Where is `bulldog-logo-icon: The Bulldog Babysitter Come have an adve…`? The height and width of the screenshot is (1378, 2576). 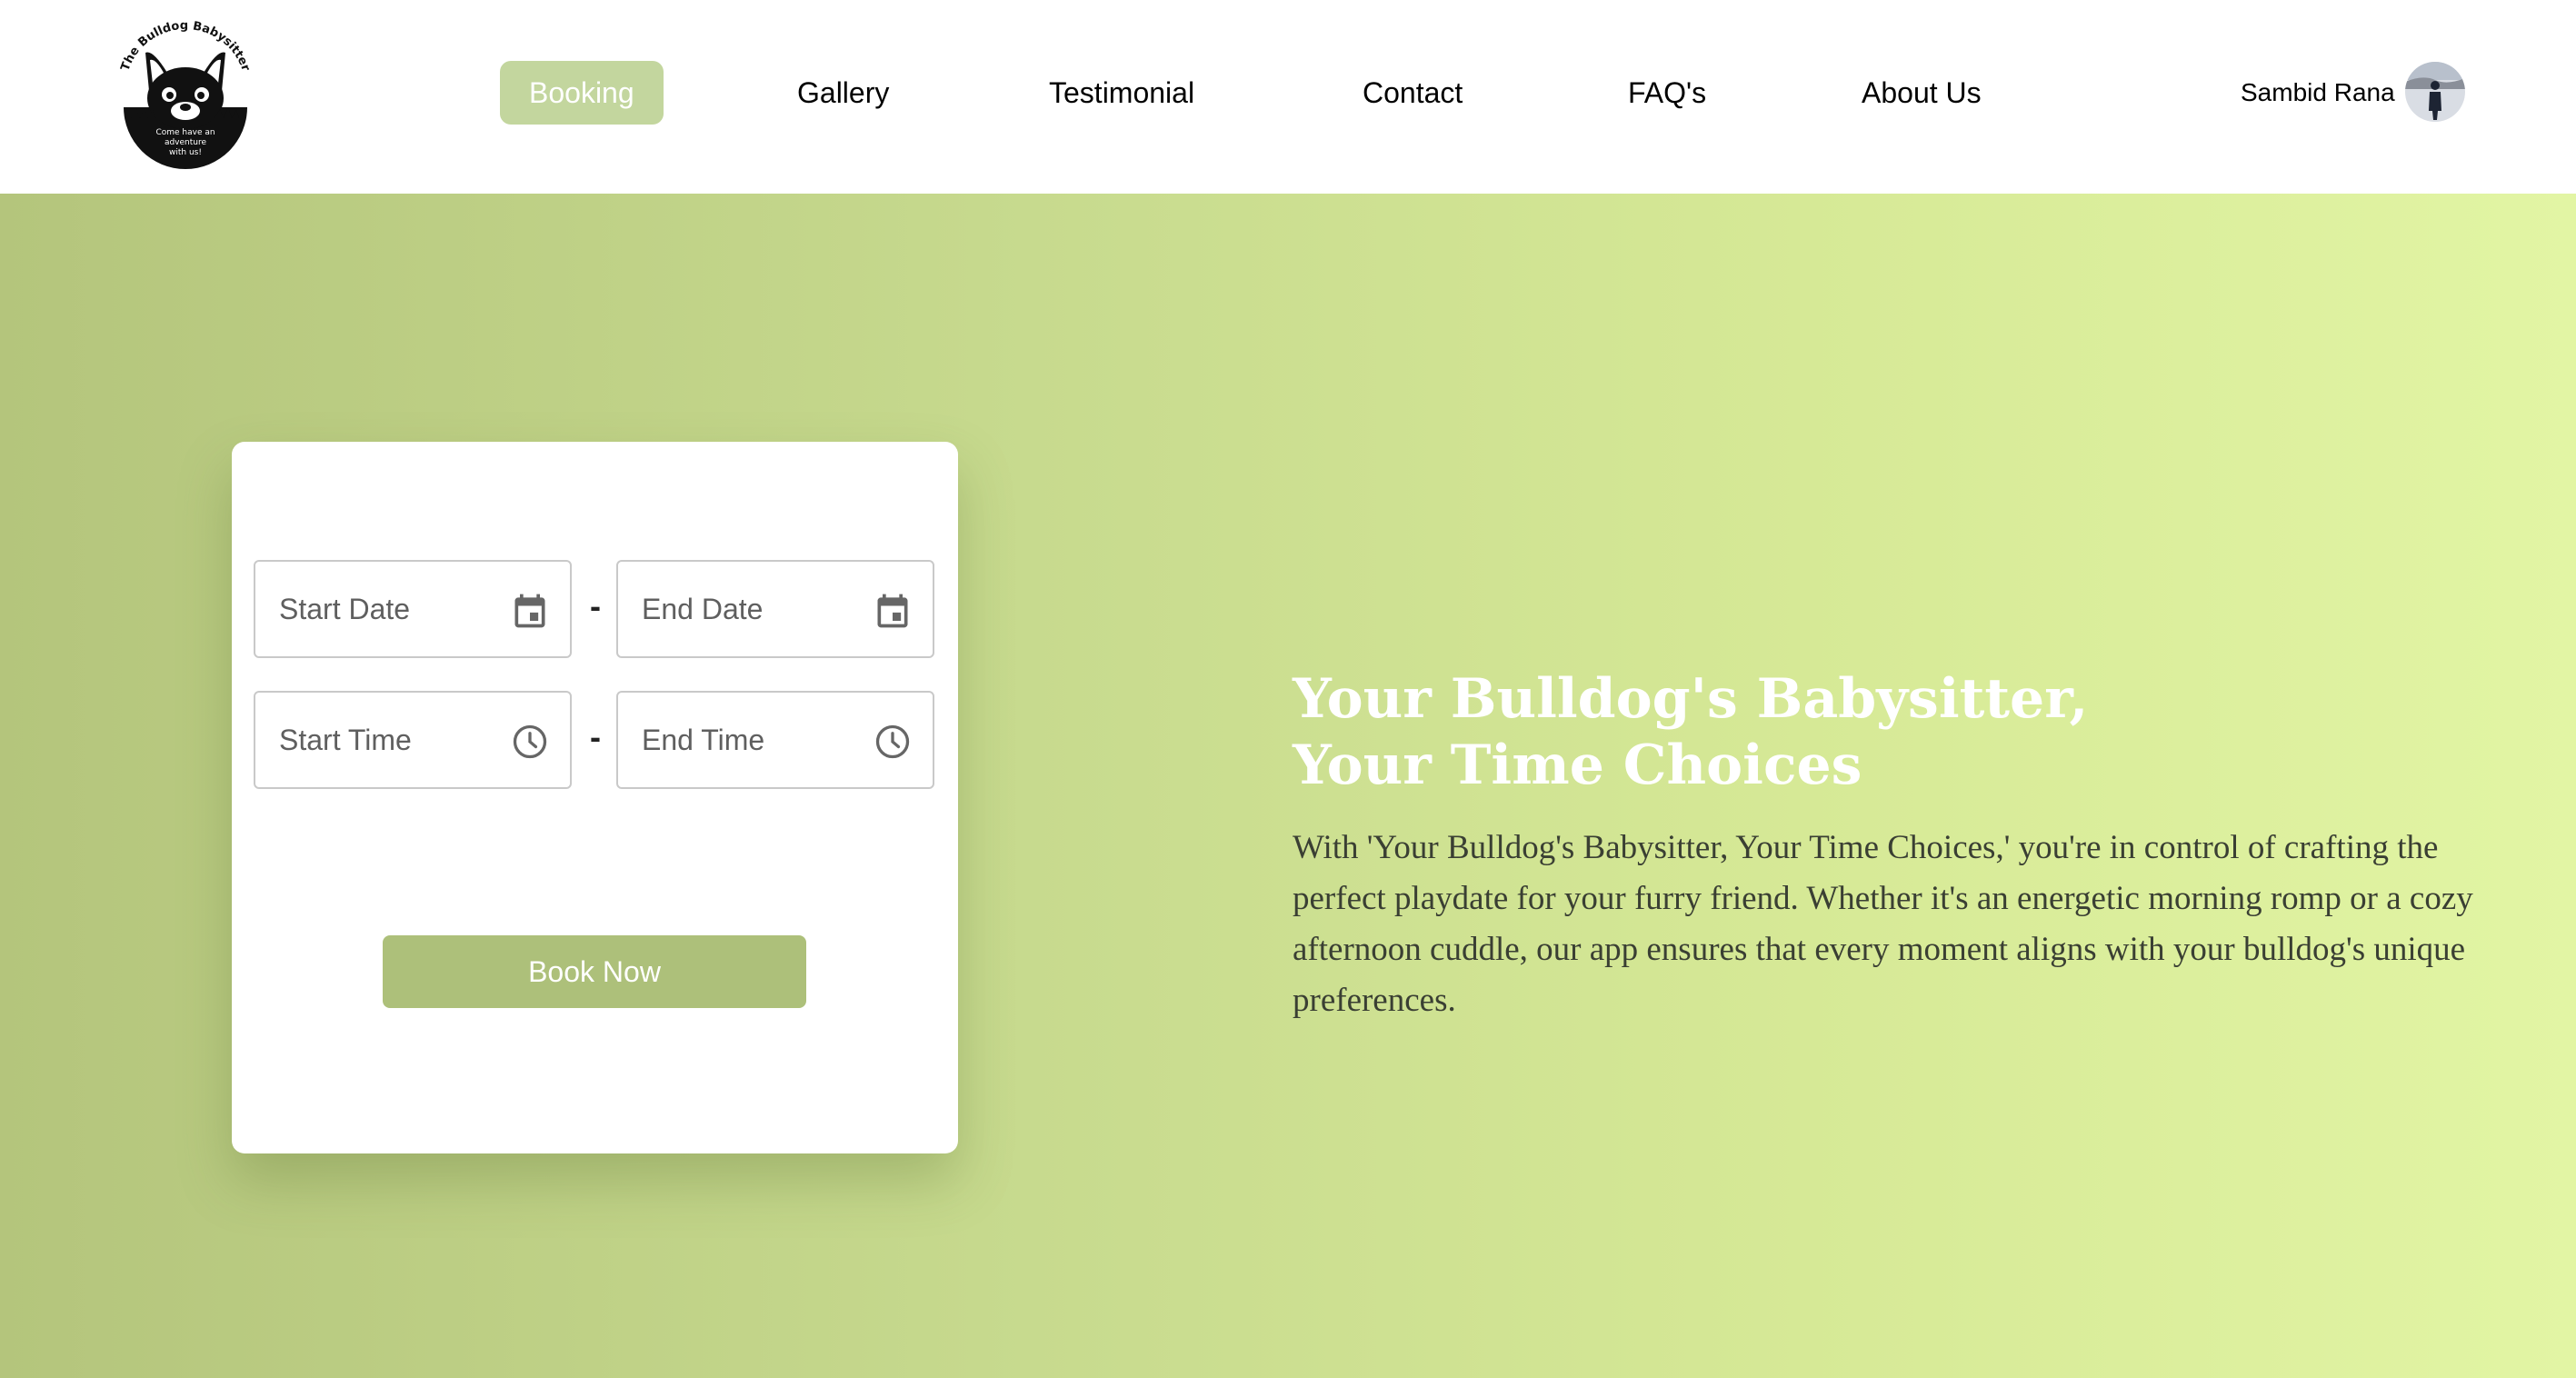 bulldog-logo-icon: The Bulldog Babysitter Come have an adve… is located at coordinates (185, 94).